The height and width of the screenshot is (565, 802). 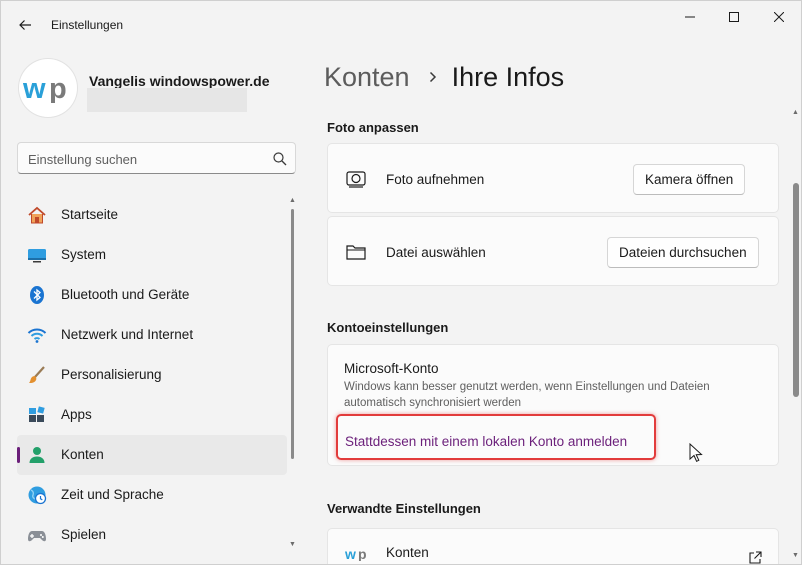 What do you see at coordinates (388, 327) in the screenshot?
I see `section-title-account: Kontoeinstellungen` at bounding box center [388, 327].